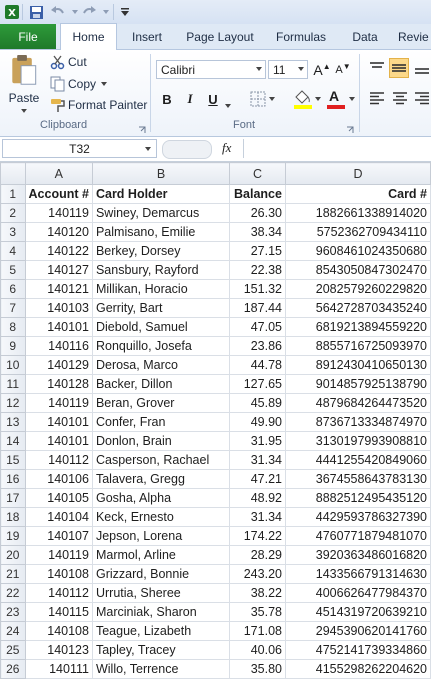  I want to click on card-number-cell: 1882661338914020, so click(357, 213).